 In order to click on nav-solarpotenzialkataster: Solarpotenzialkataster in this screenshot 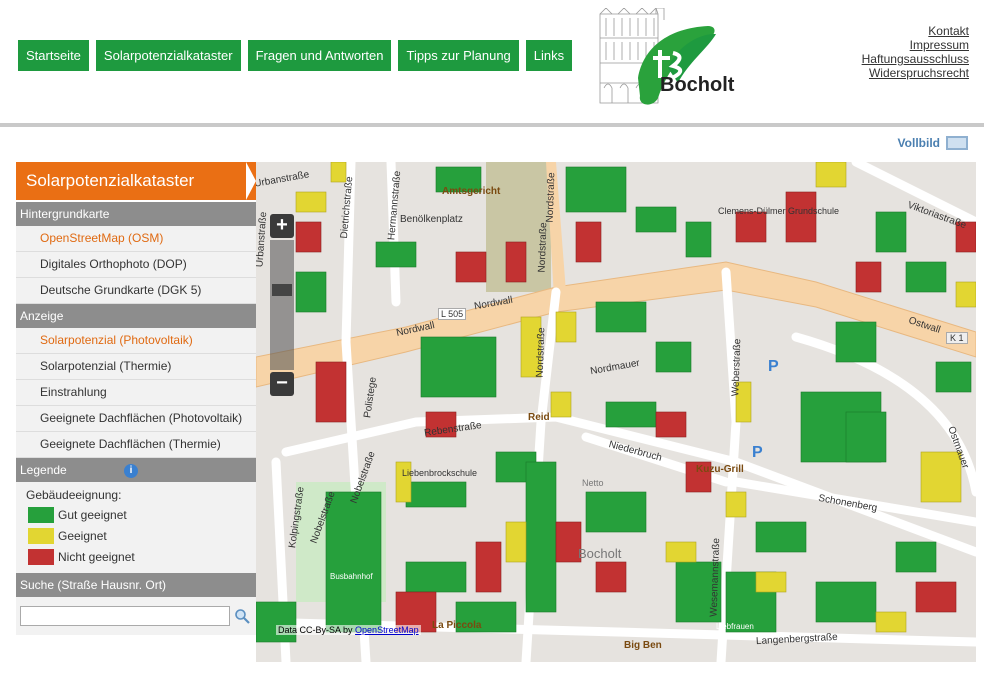, I will do `click(168, 55)`.